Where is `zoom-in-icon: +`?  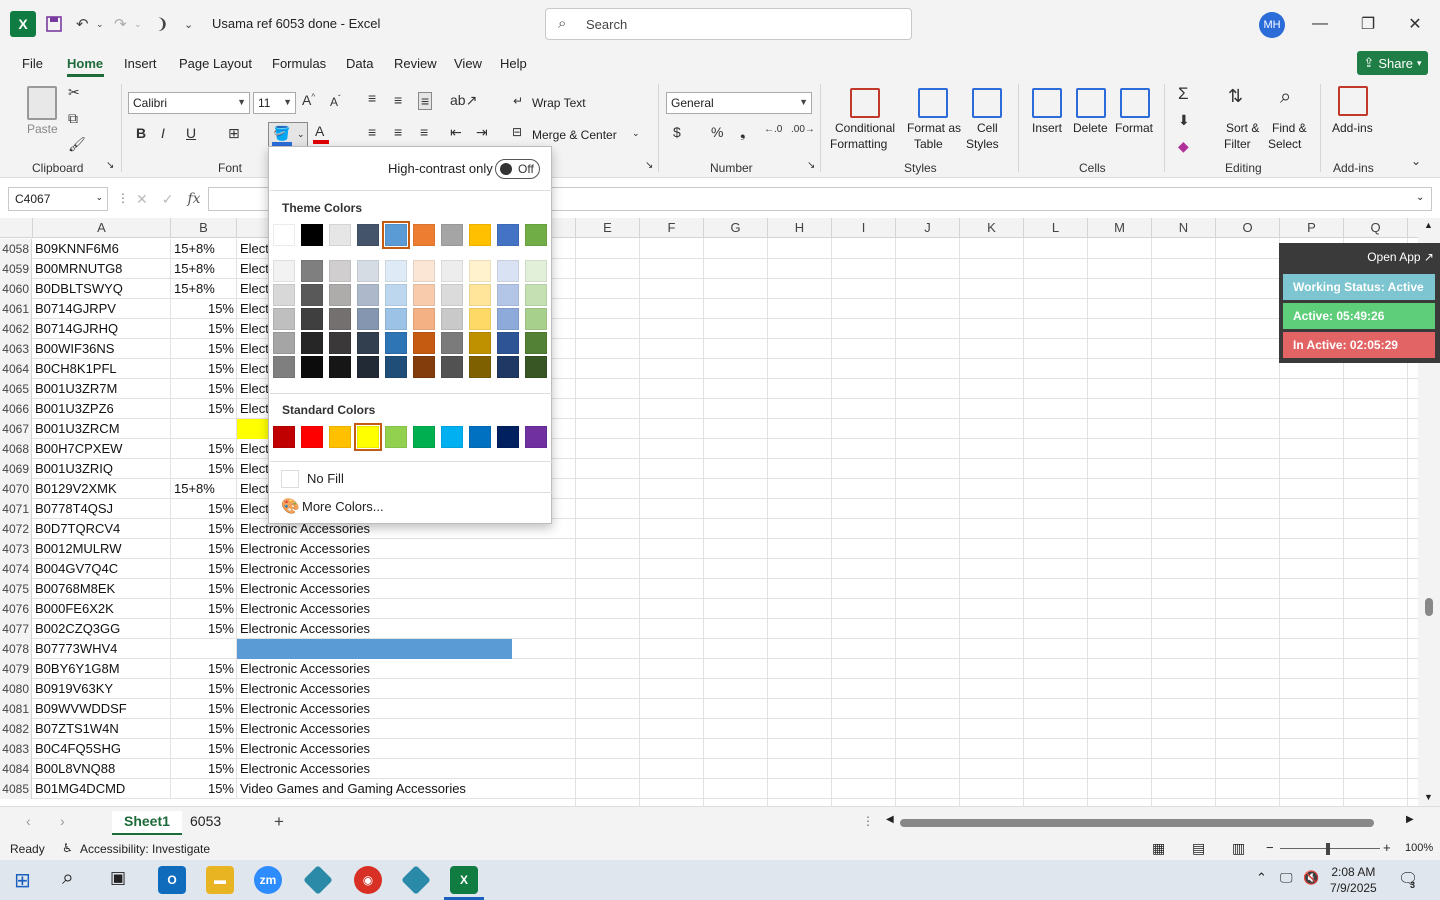
zoom-in-icon: + is located at coordinates (1387, 847).